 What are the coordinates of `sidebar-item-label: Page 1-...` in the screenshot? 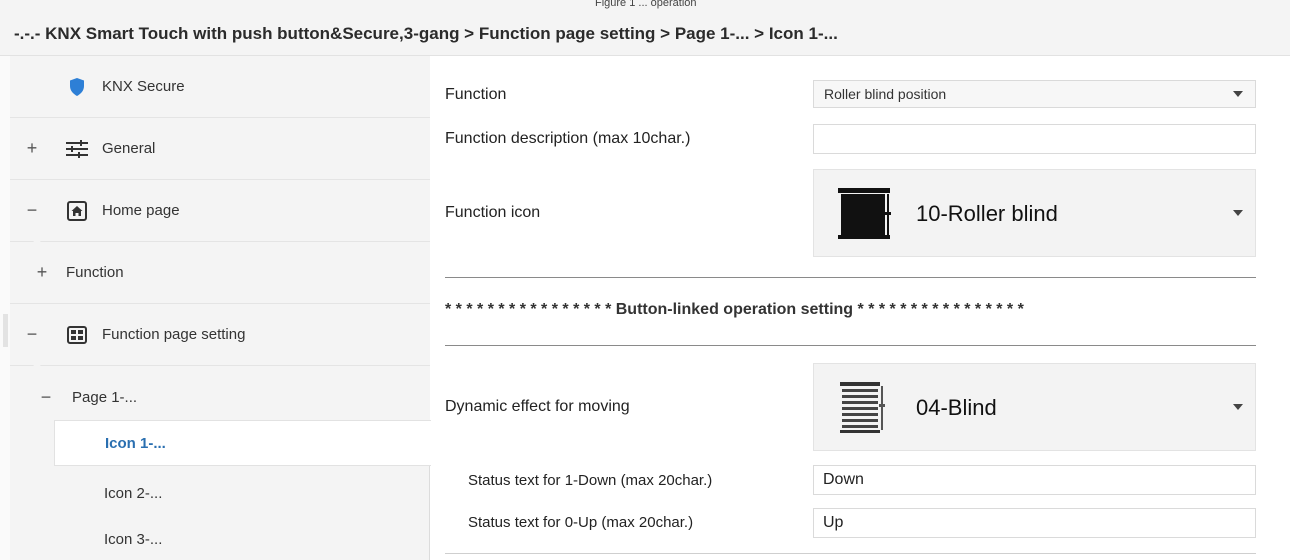 It's located at (105, 397).